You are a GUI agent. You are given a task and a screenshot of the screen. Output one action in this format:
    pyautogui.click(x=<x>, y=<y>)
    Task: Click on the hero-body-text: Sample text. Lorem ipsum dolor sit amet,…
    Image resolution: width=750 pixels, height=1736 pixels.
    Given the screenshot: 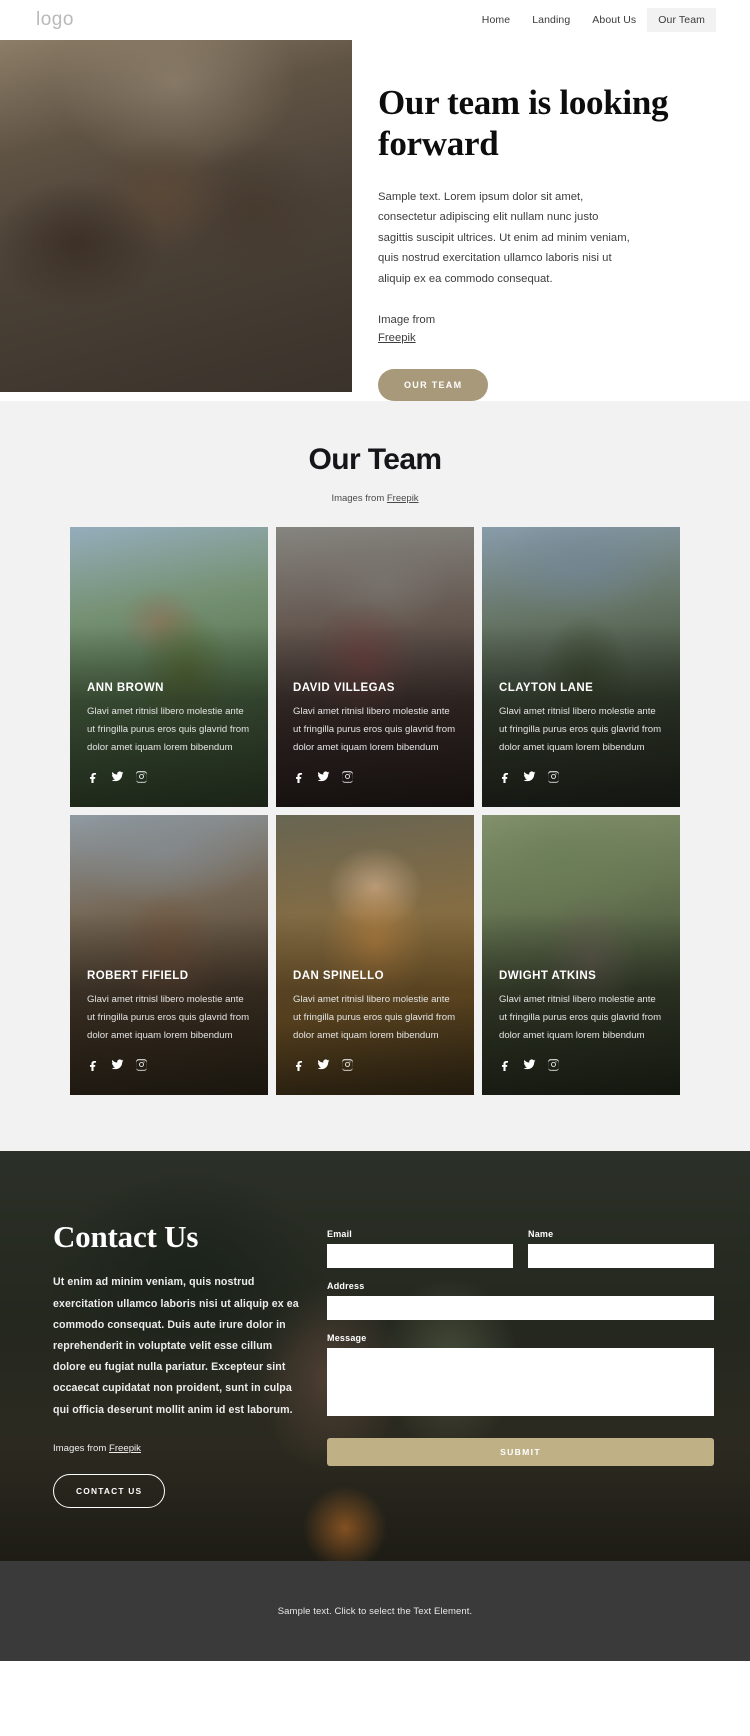 What is the action you would take?
    pyautogui.click(x=504, y=237)
    